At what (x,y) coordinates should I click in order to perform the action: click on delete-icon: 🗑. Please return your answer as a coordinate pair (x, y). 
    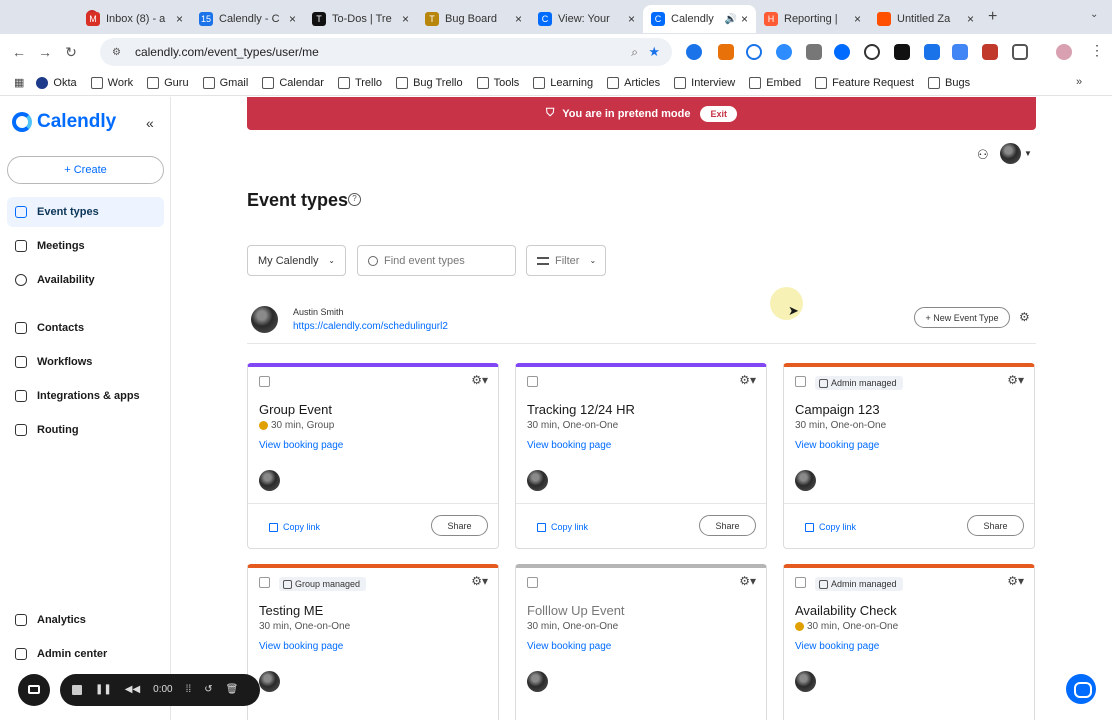
    Looking at the image, I should click on (232, 689).